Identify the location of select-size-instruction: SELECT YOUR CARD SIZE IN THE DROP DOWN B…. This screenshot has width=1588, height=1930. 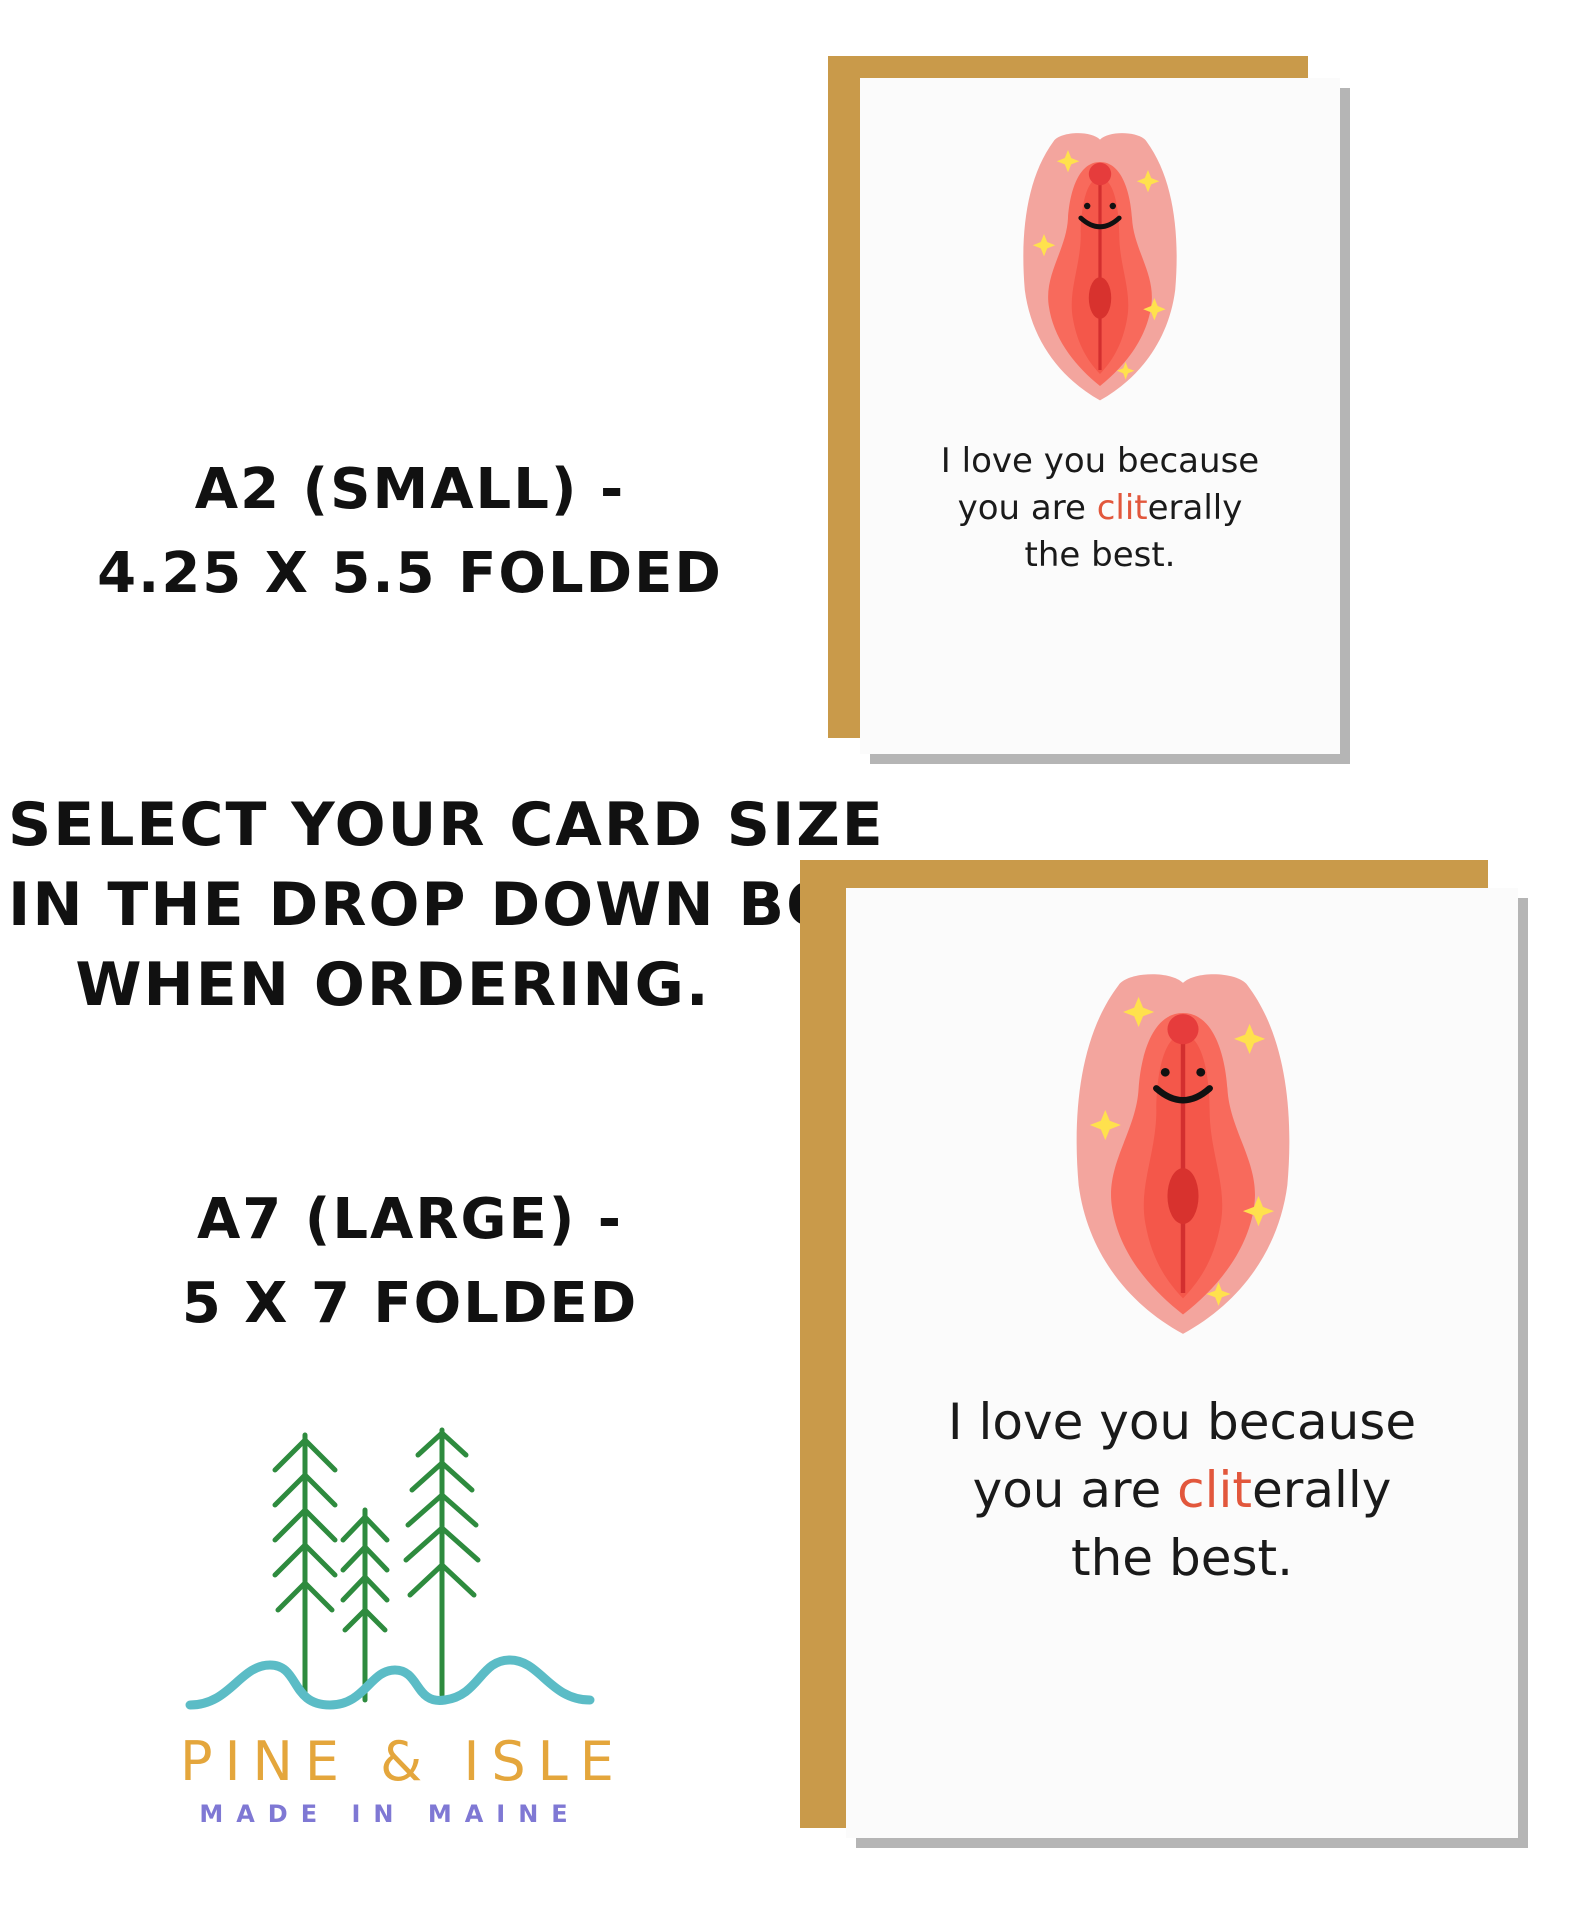
(447, 905).